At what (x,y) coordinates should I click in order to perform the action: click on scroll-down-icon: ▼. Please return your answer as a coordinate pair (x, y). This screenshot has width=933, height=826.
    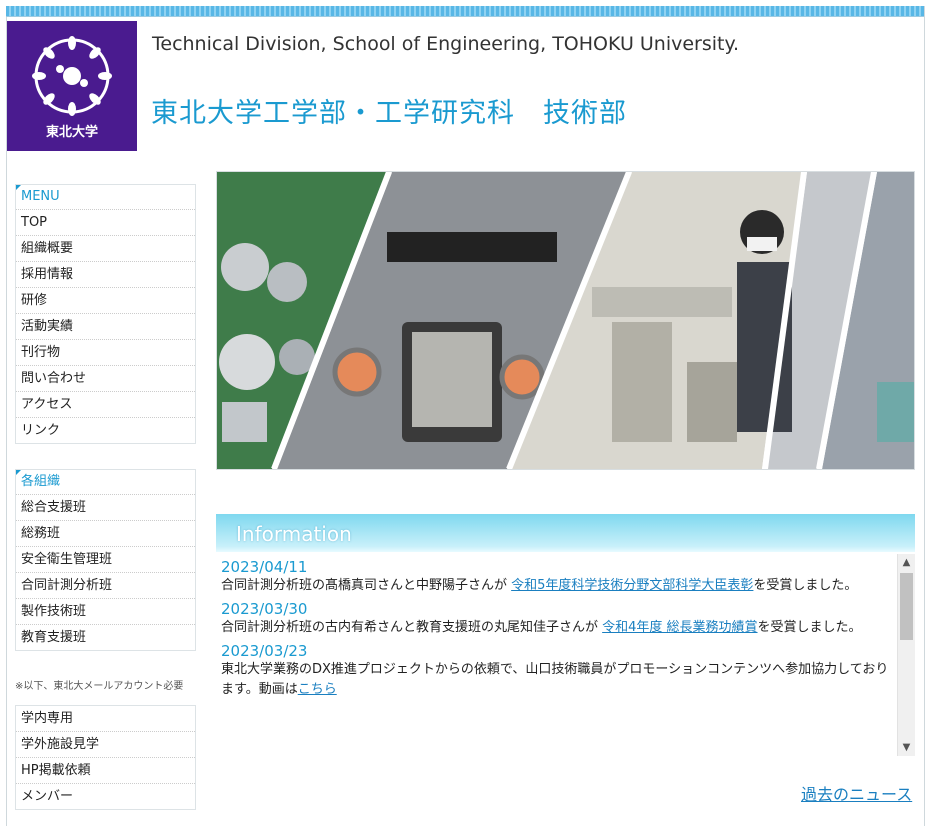
    Looking at the image, I should click on (906, 747).